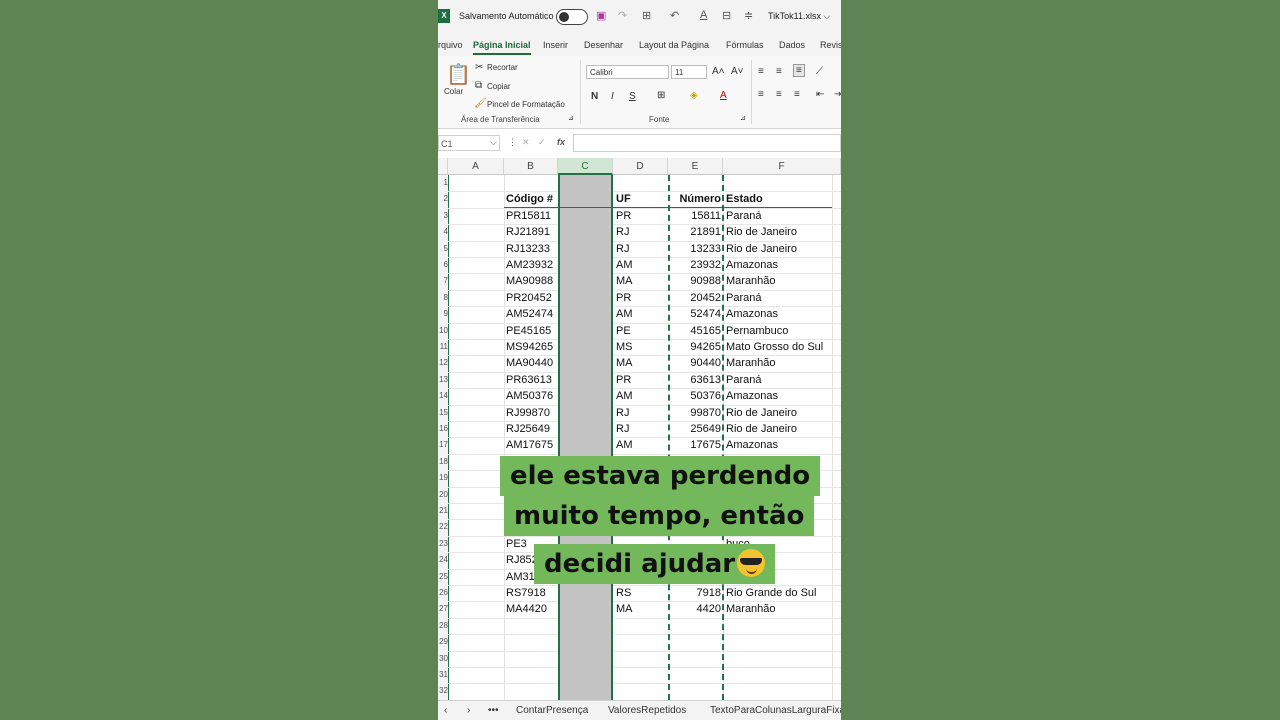 This screenshot has height=720, width=1280. Describe the element at coordinates (561, 142) in the screenshot. I see `insert-function-icon: fx` at that location.